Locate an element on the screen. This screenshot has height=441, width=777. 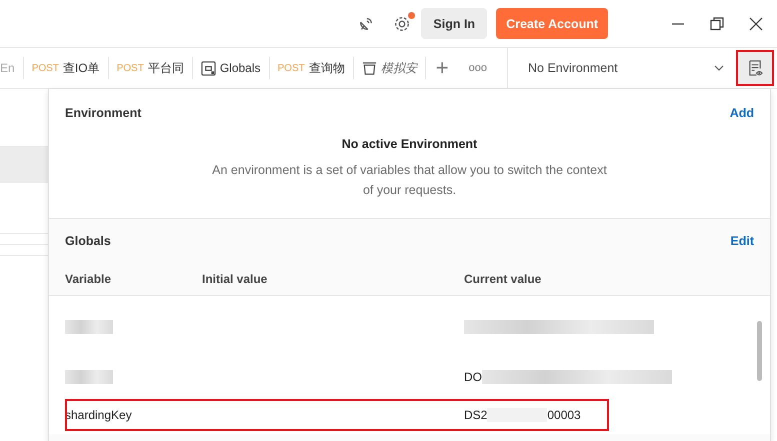
tab-label: 查IO单 is located at coordinates (81, 68).